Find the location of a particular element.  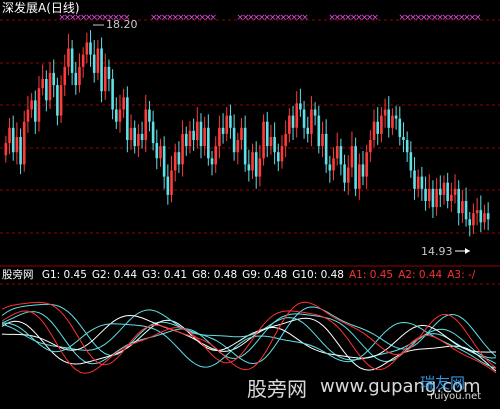

indicator-value: A3: -/ is located at coordinates (461, 275).